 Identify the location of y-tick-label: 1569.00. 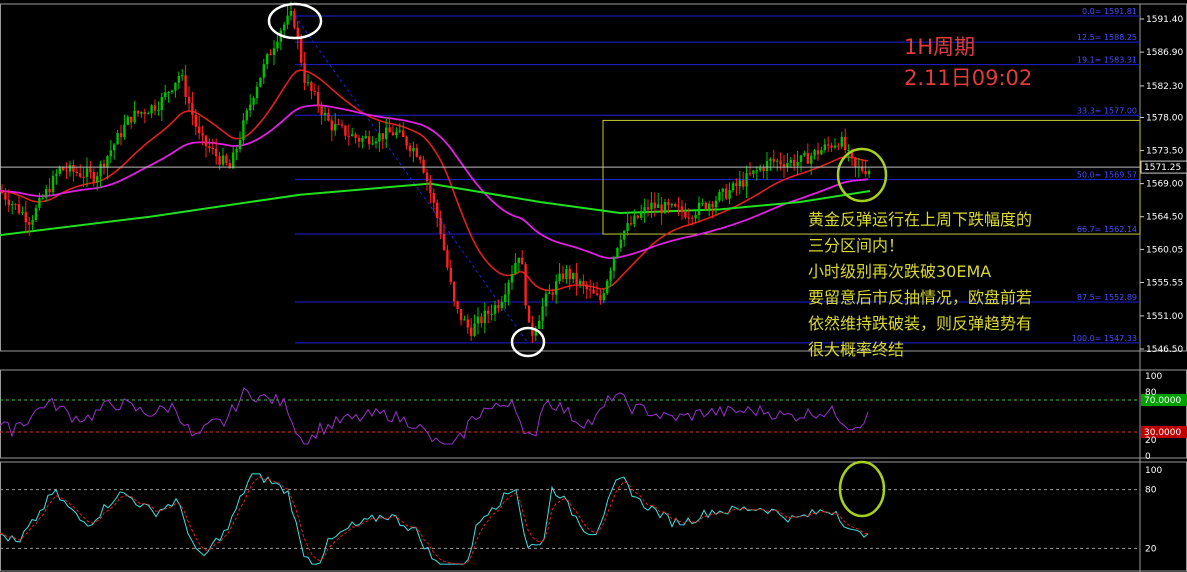
(1164, 185).